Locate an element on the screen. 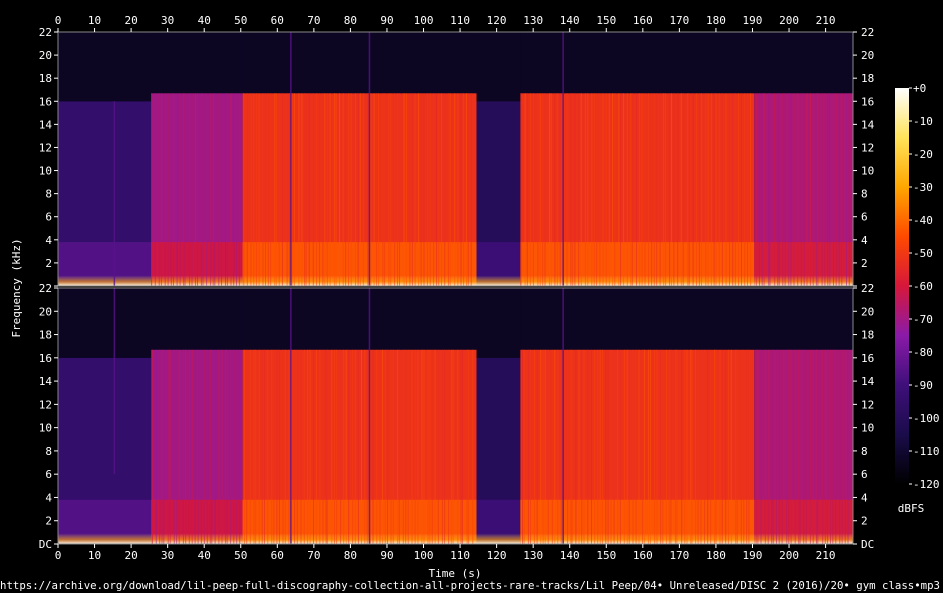 This screenshot has height=593, width=943. y-tick-label-left: 6 is located at coordinates (48, 217).